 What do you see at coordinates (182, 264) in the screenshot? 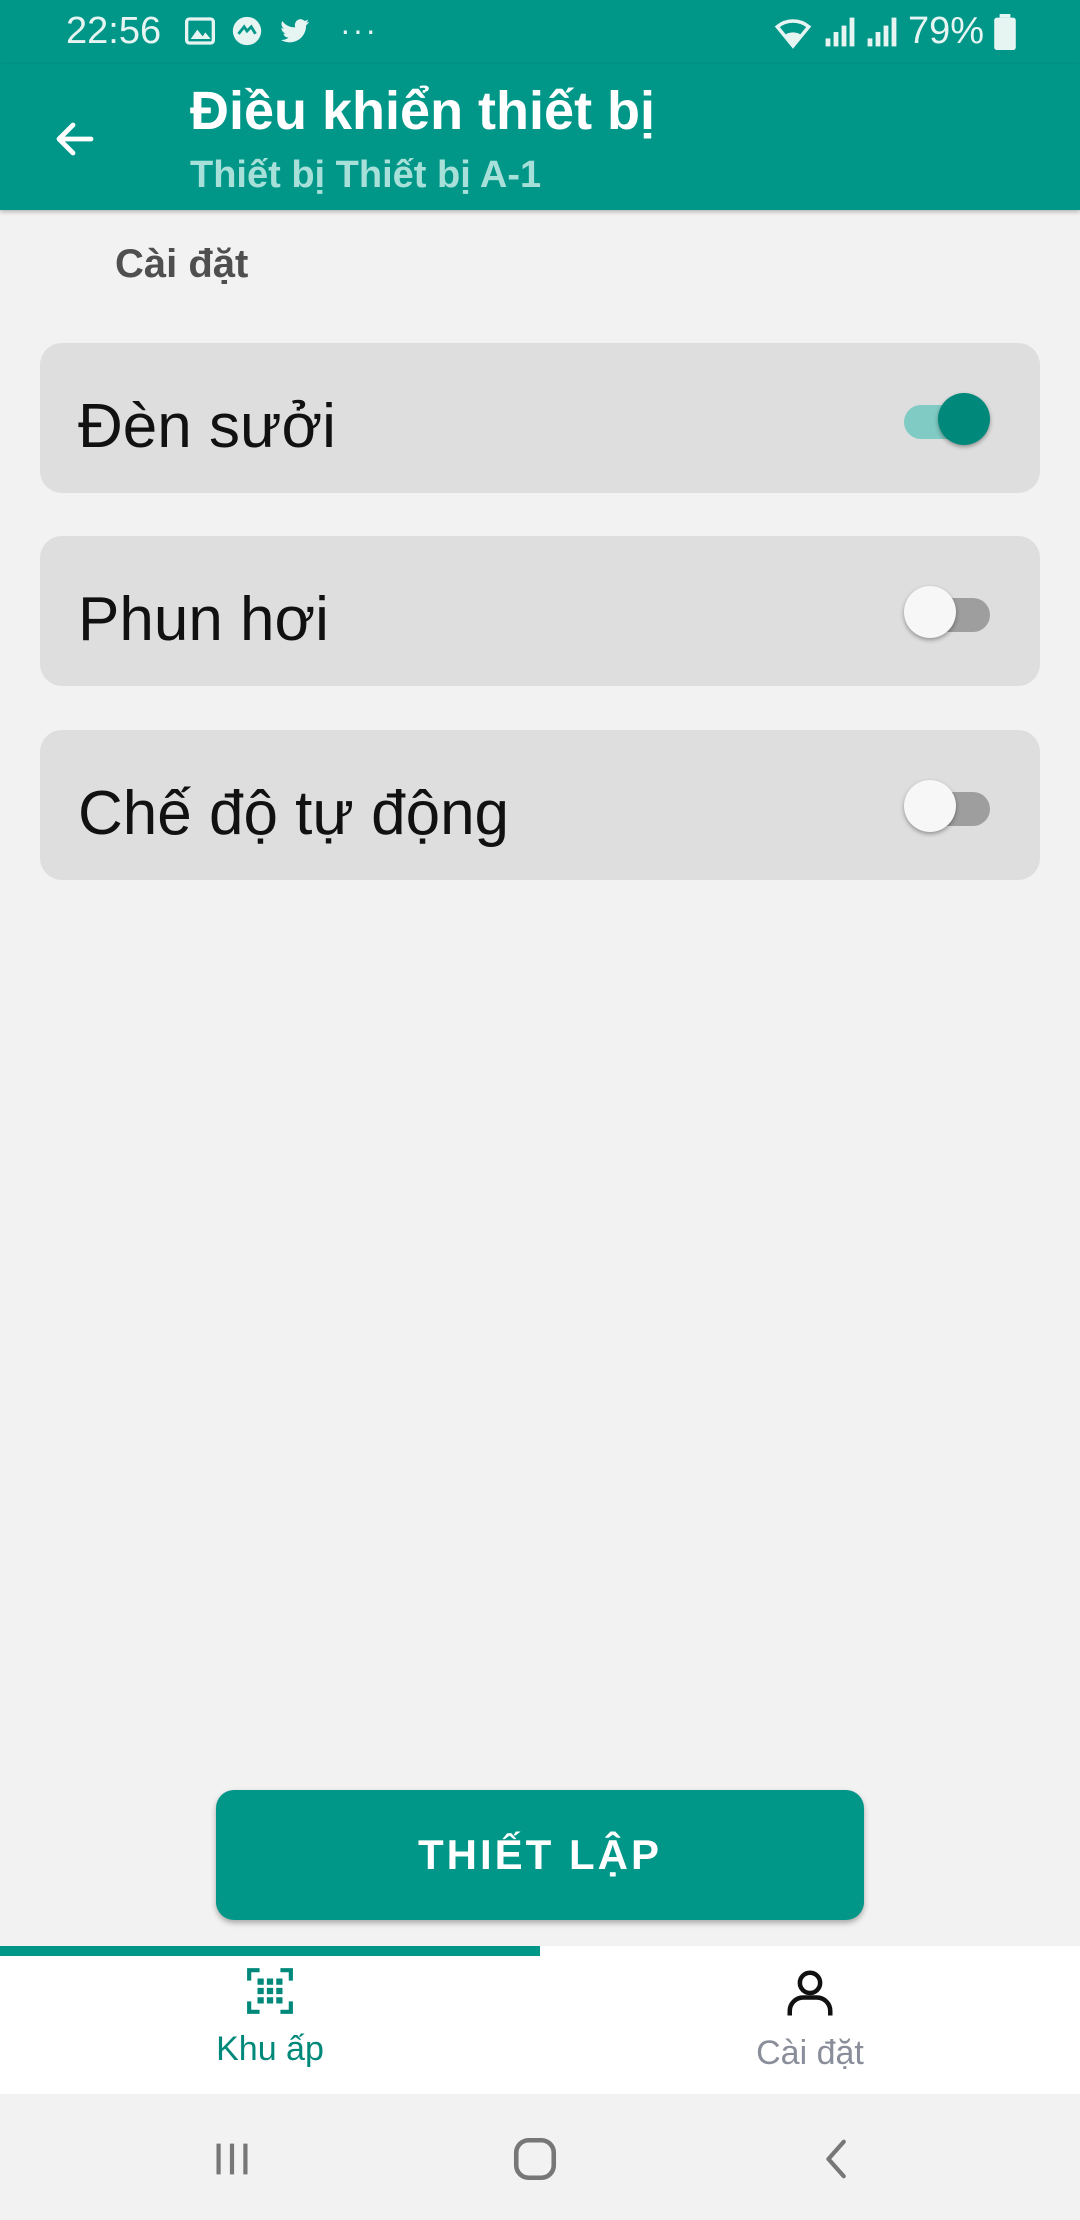
I see `section-label: Cài đặt` at bounding box center [182, 264].